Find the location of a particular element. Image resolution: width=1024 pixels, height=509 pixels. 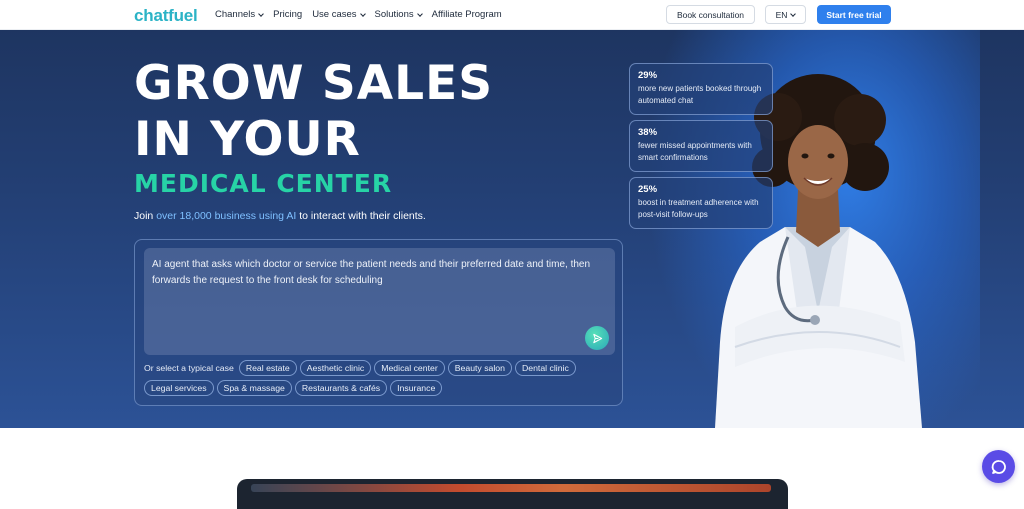

case-chip-real-estate: Real estate is located at coordinates (267, 368).